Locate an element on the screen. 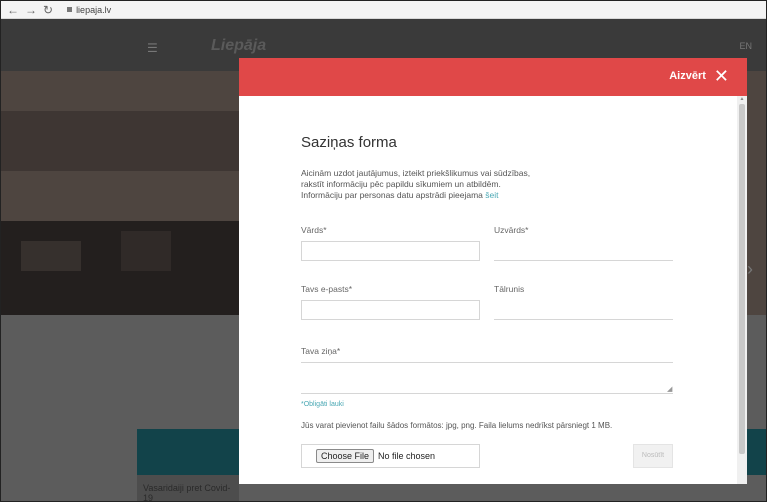 This screenshot has height=502, width=767. resize-handle-icon: ◢ is located at coordinates (669, 389).